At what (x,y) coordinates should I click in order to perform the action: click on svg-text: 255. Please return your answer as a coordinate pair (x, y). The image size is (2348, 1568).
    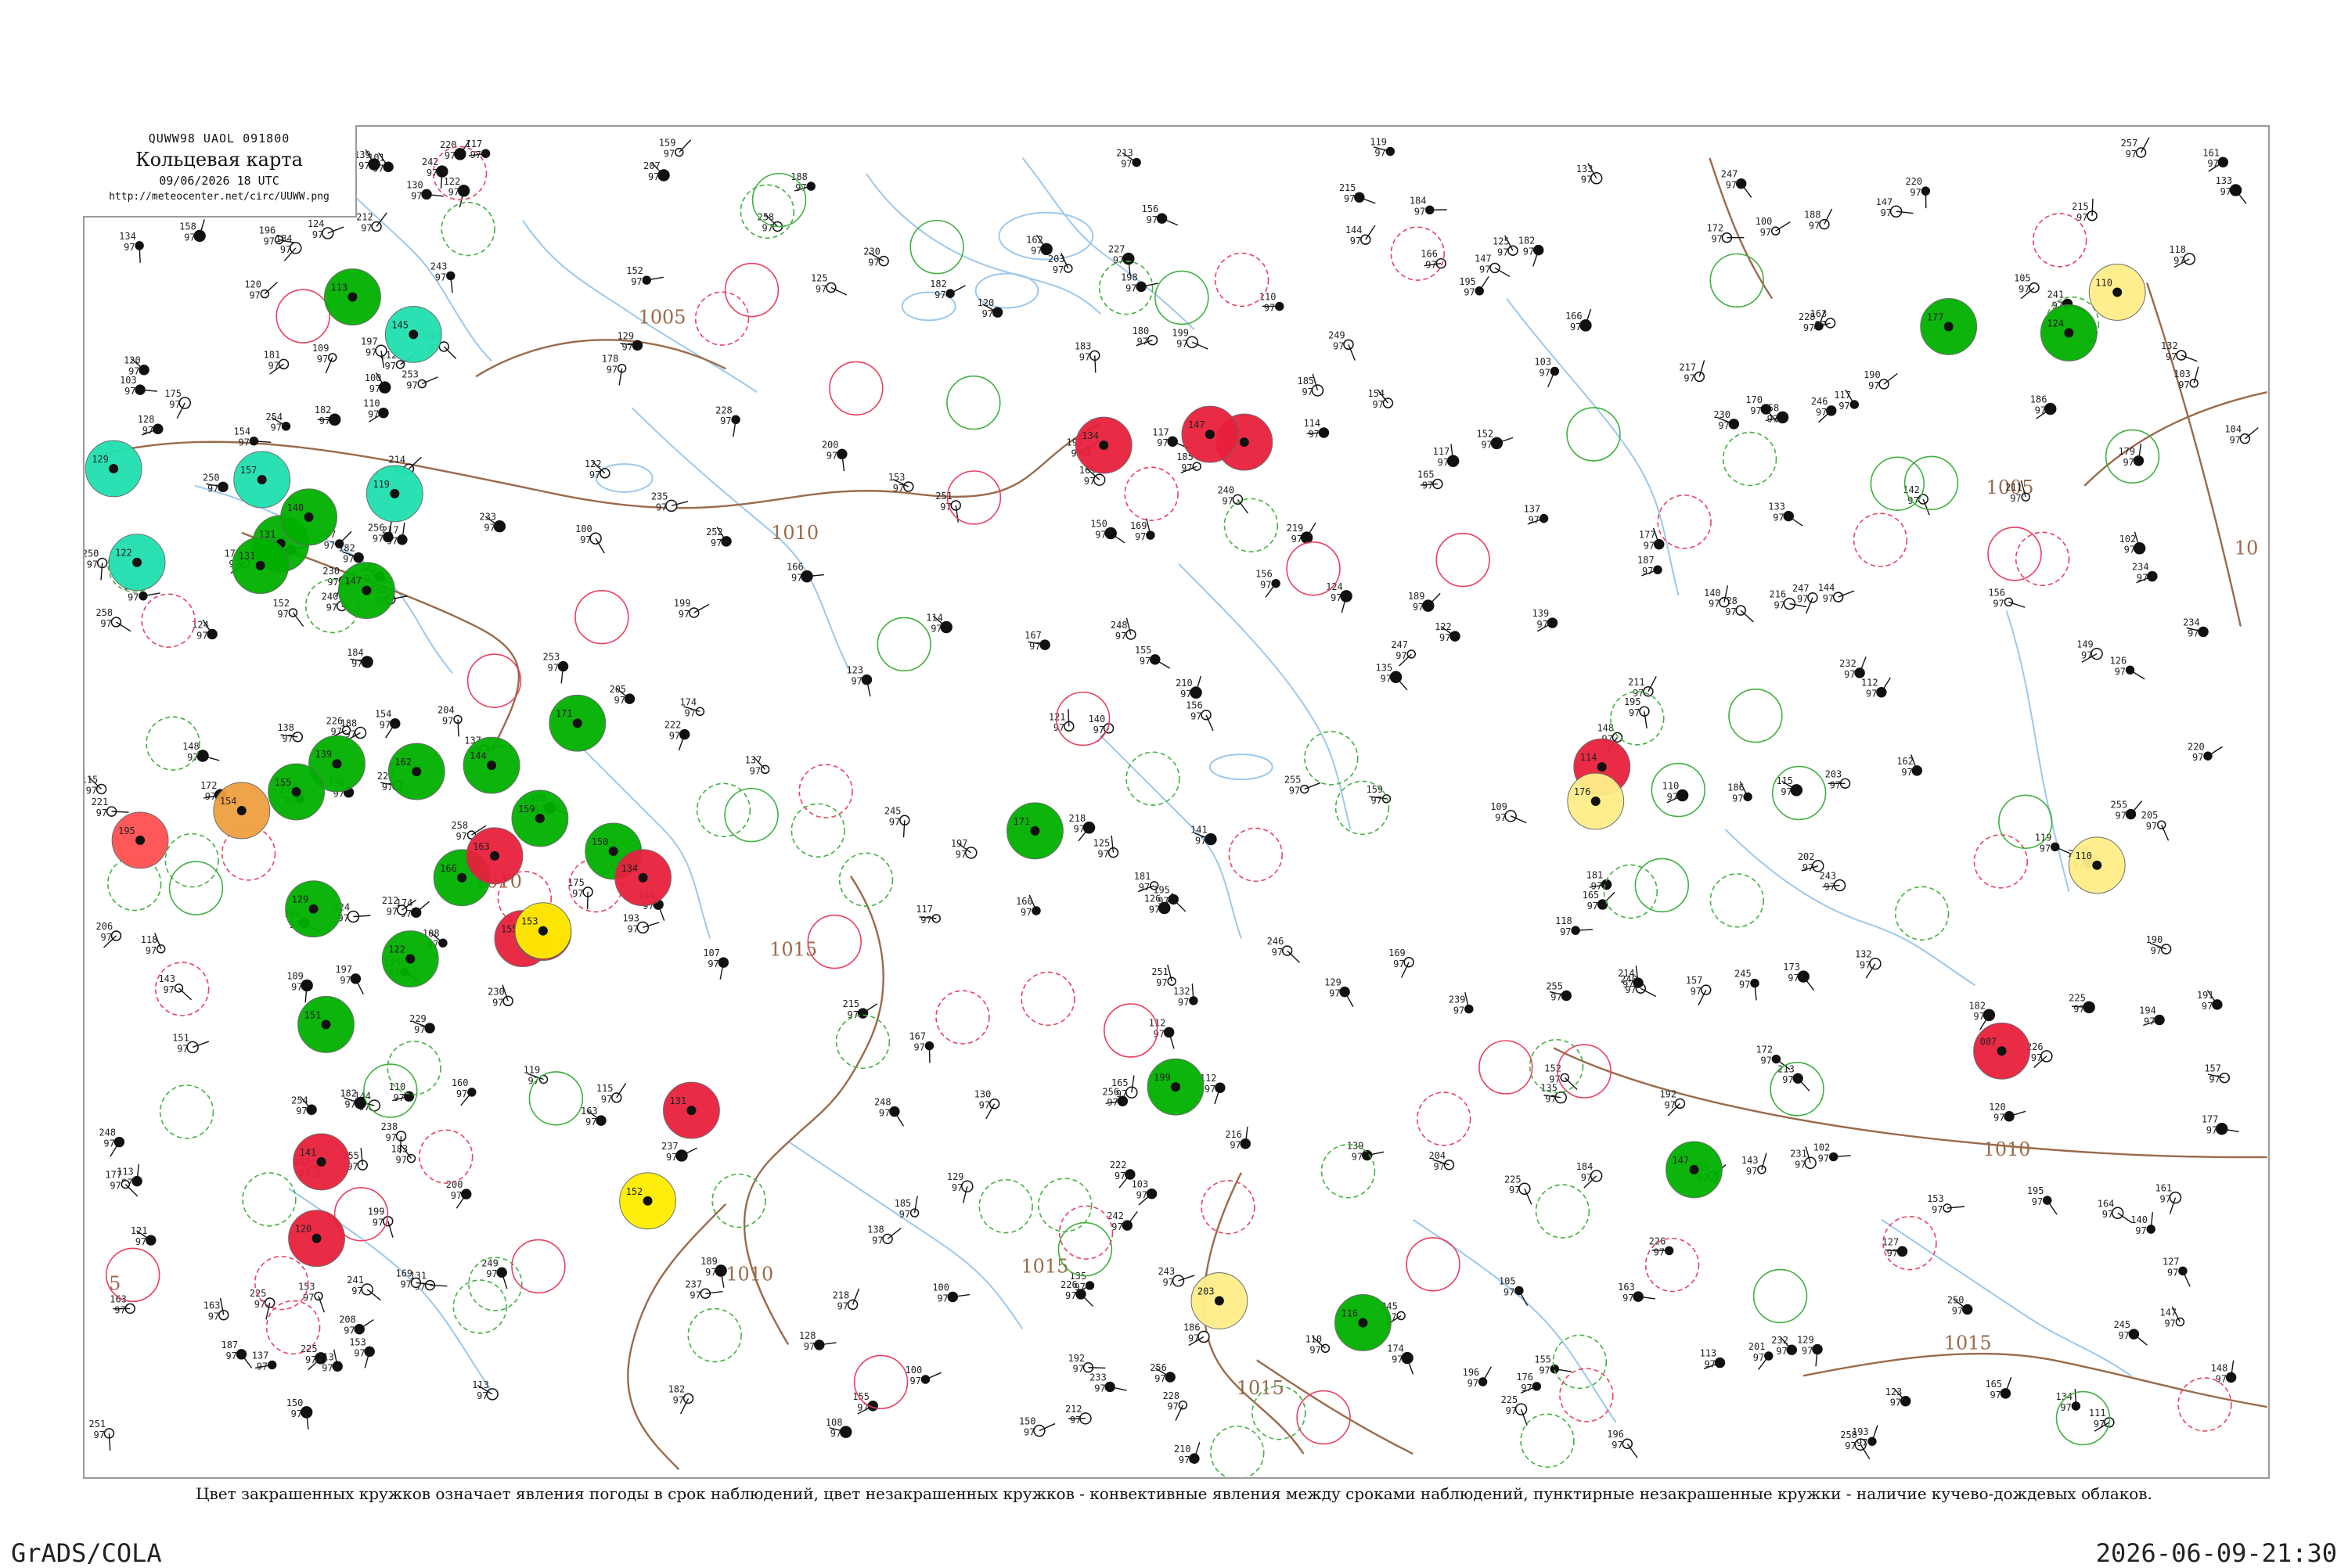
    Looking at the image, I should click on (1293, 781).